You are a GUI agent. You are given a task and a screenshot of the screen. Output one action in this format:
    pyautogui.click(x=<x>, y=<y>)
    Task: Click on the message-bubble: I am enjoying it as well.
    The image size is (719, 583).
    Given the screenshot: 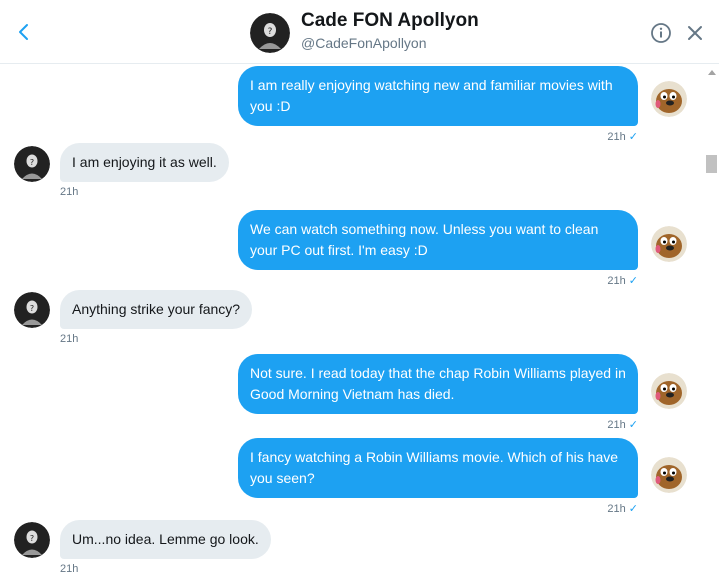 What is the action you would take?
    pyautogui.click(x=144, y=162)
    